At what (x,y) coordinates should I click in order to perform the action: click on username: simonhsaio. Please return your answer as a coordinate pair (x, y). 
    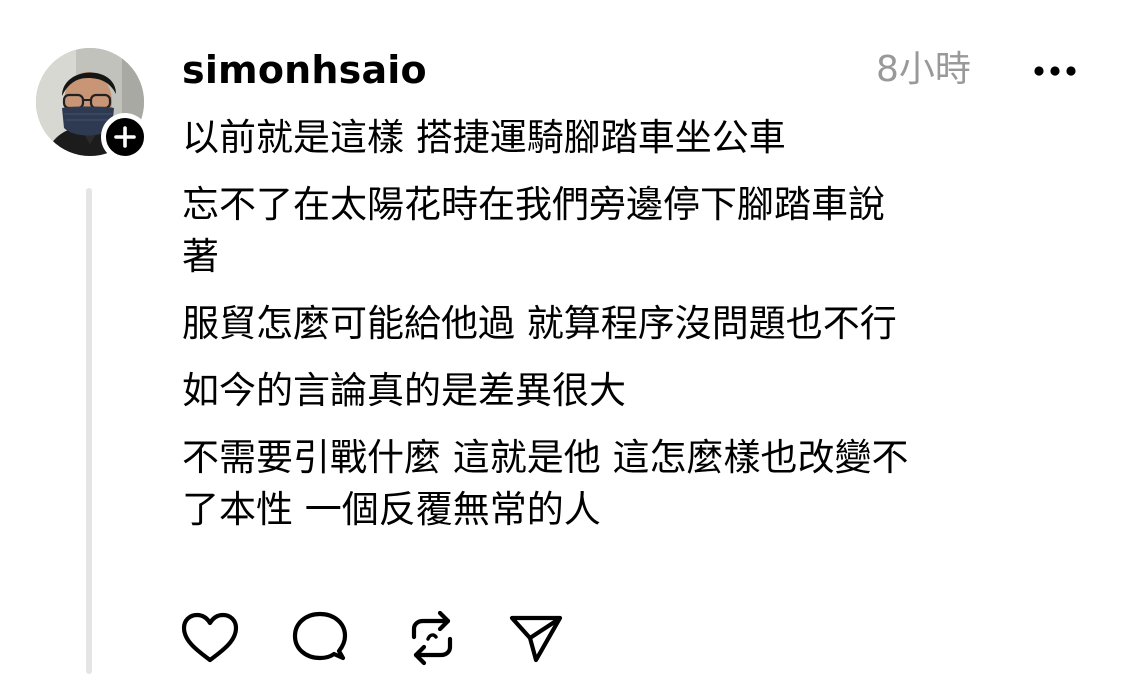
    Looking at the image, I should click on (304, 70).